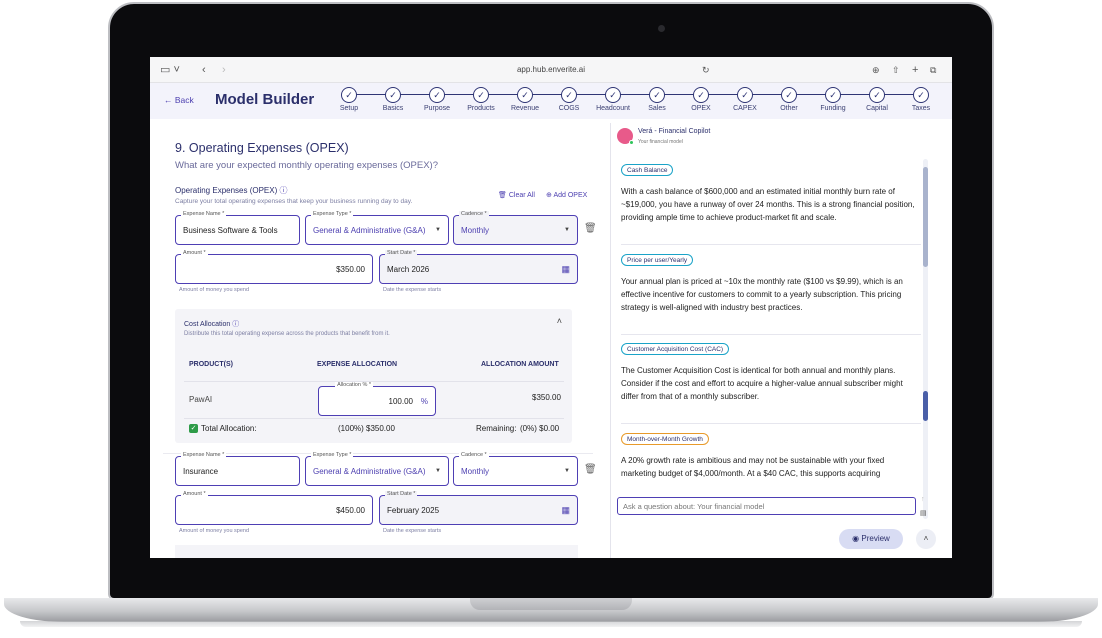 This screenshot has width=1102, height=638. I want to click on step-capex: ✓ CAPEX, so click(745, 99).